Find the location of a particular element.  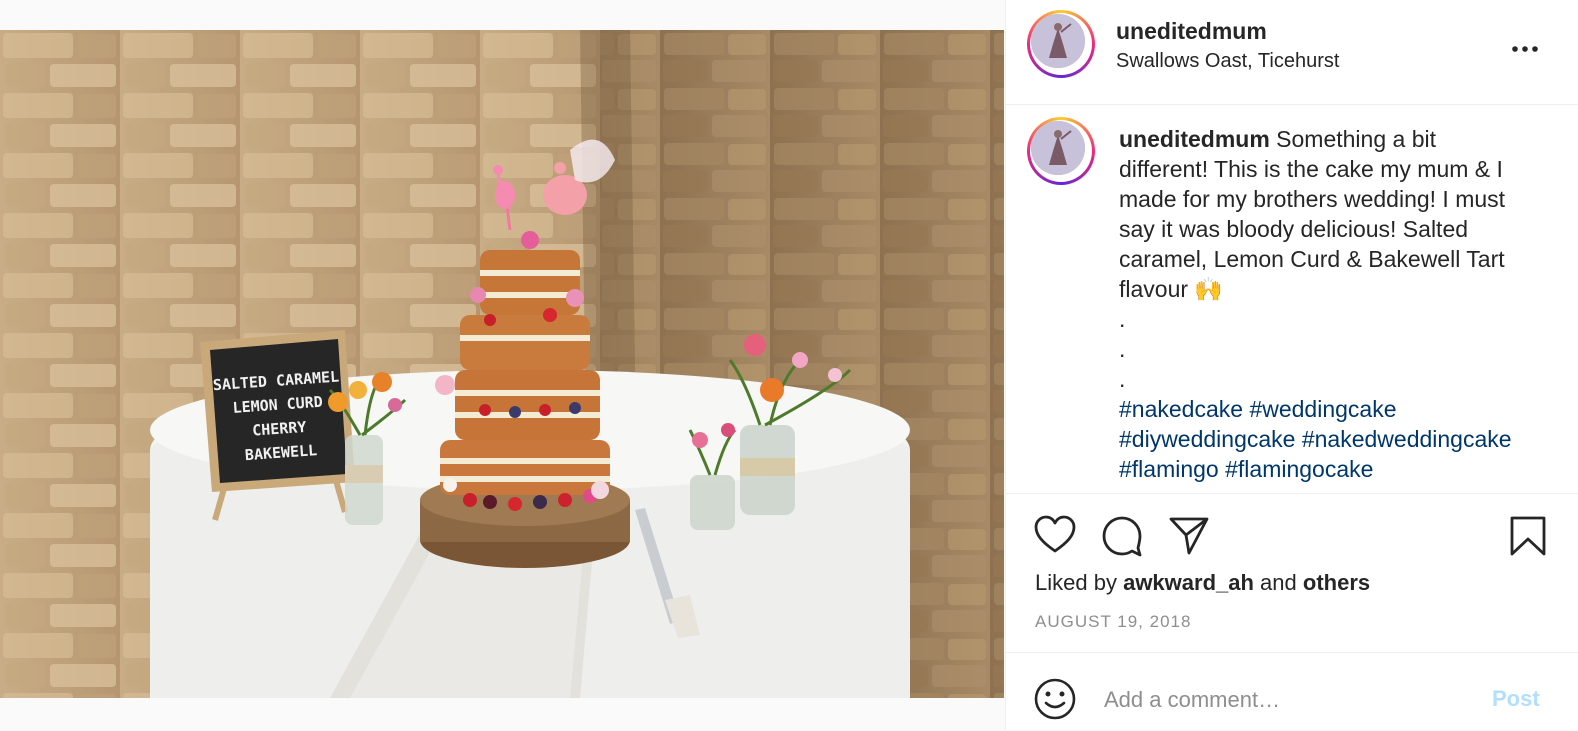

hashtag-link: #flamingo is located at coordinates (1169, 469).